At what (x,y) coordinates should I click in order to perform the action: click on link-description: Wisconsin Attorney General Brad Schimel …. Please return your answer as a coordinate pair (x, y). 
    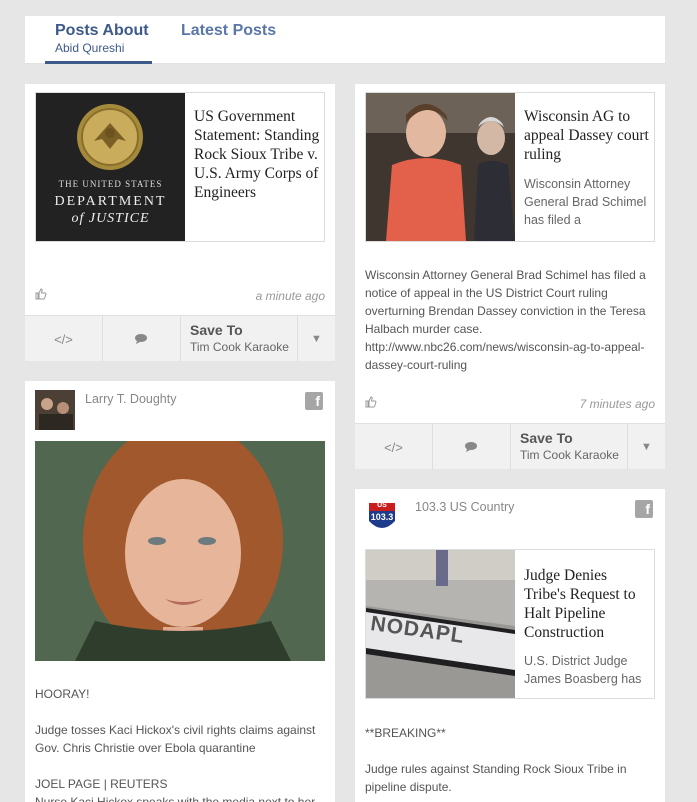
    Looking at the image, I should click on (585, 202).